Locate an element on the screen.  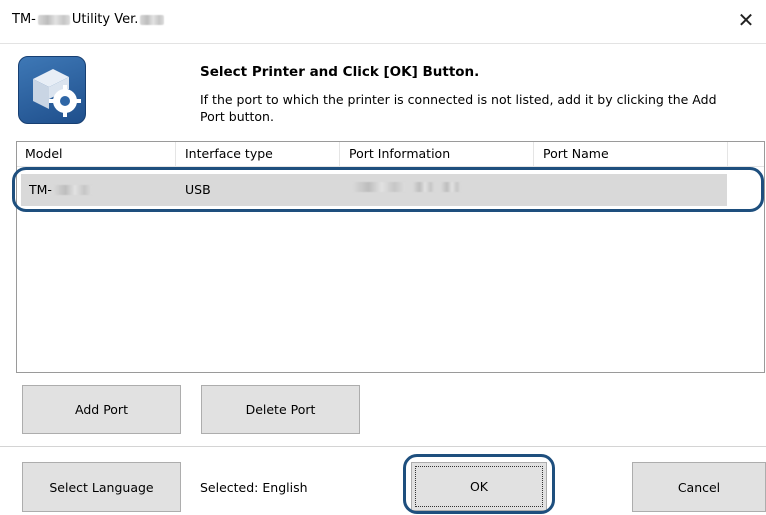
cancel-button: Cancel is located at coordinates (699, 487).